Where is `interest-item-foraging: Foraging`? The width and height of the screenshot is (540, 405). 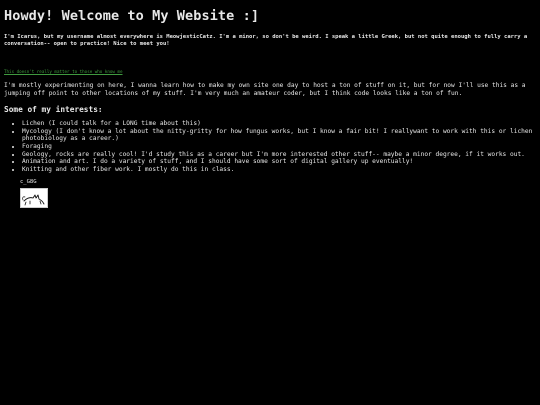
interest-item-foraging: Foraging is located at coordinates (279, 147).